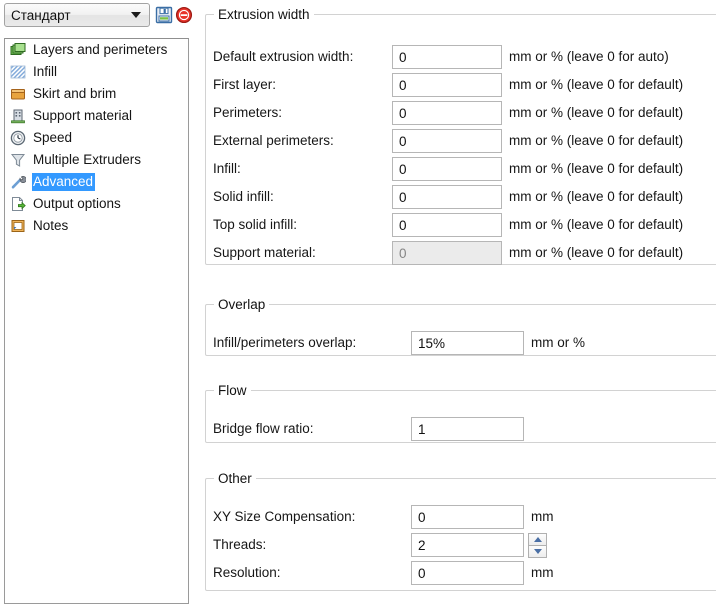 The image size is (716, 604). What do you see at coordinates (96, 226) in the screenshot?
I see `sidebar-item-notes: Notes` at bounding box center [96, 226].